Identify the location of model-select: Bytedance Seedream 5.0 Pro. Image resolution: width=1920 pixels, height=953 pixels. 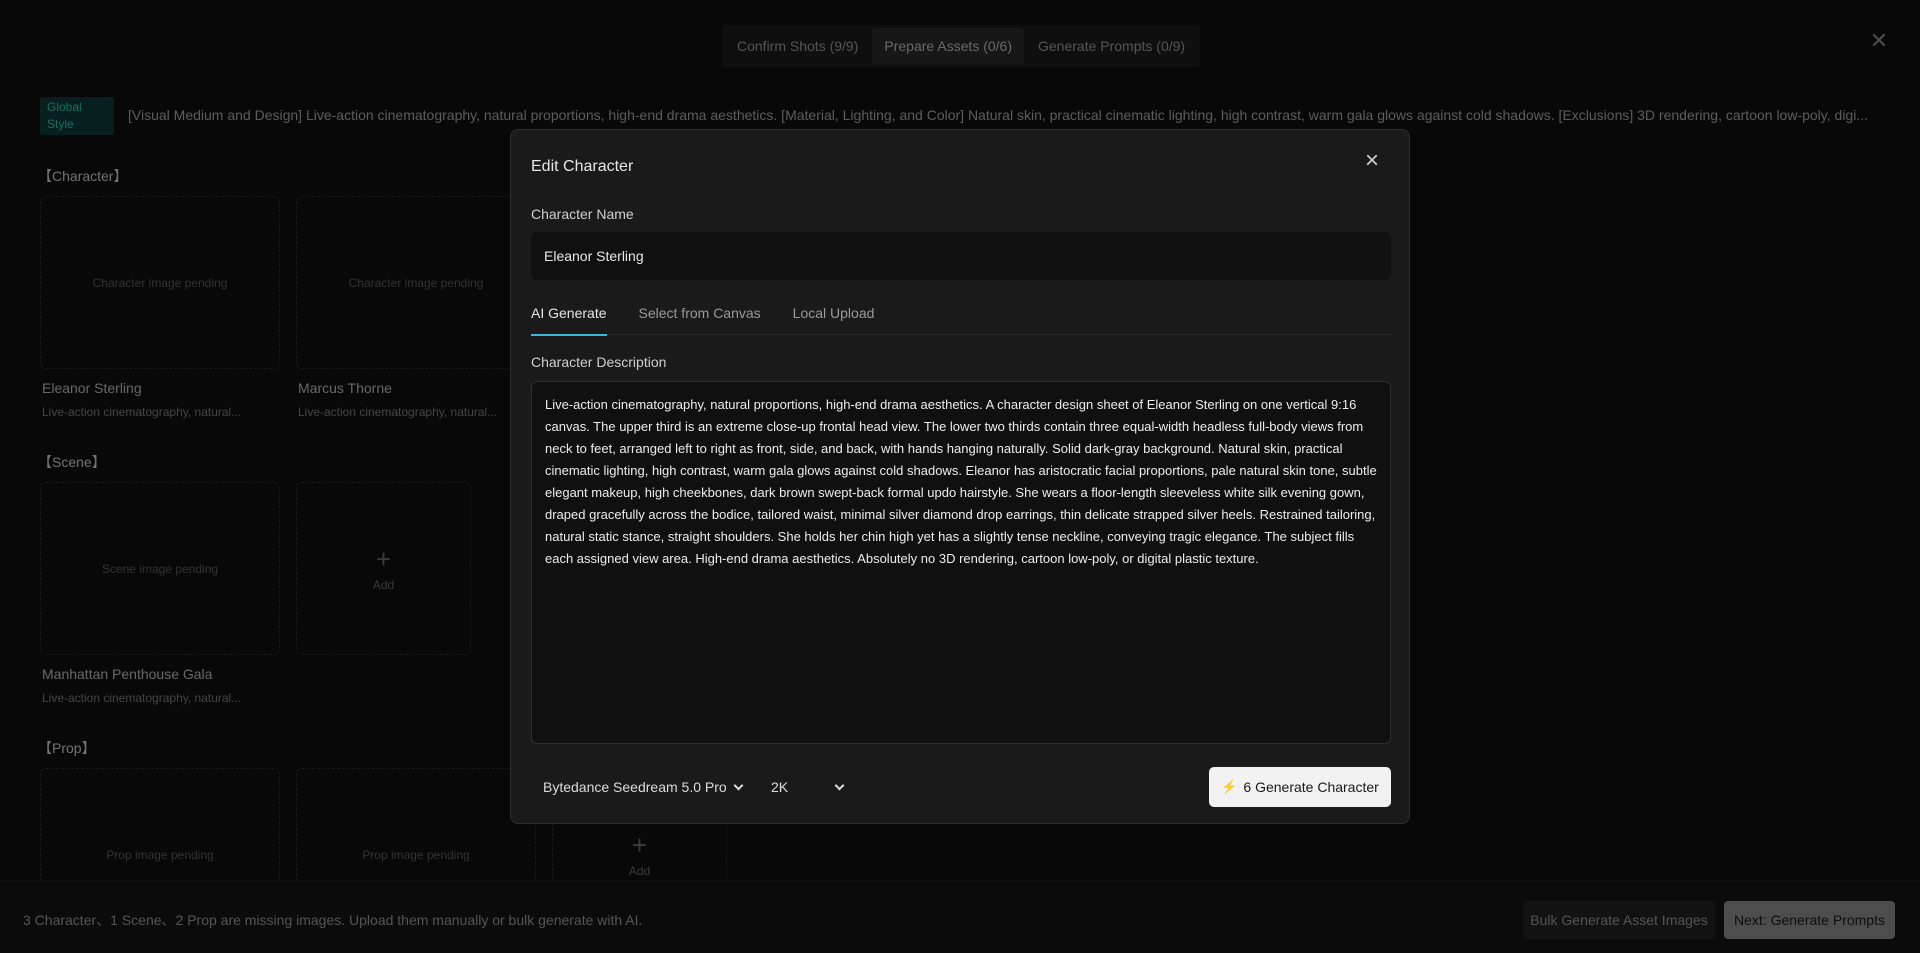
(643, 787).